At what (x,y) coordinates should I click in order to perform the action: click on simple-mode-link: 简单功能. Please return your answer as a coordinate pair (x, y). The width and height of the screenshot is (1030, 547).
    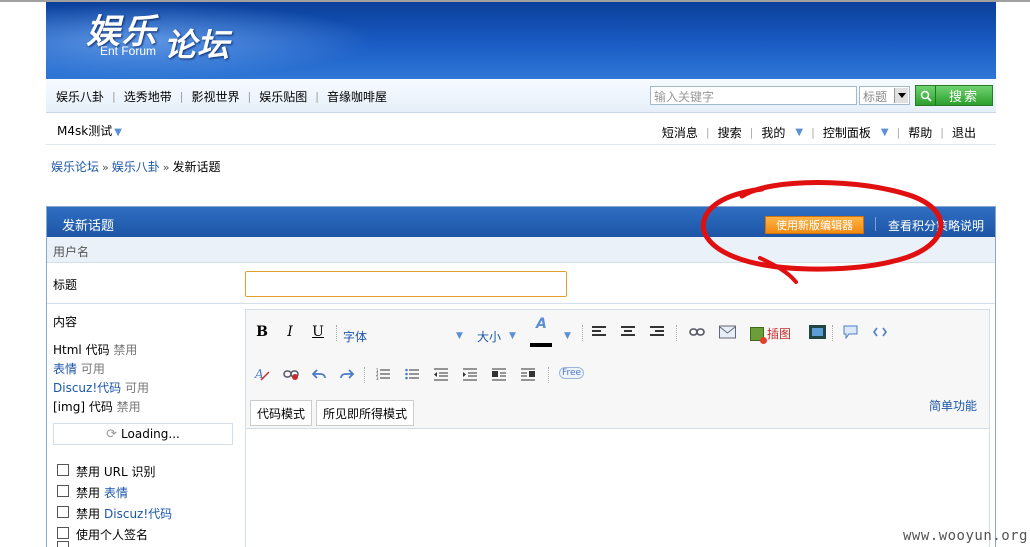
    Looking at the image, I should click on (953, 405).